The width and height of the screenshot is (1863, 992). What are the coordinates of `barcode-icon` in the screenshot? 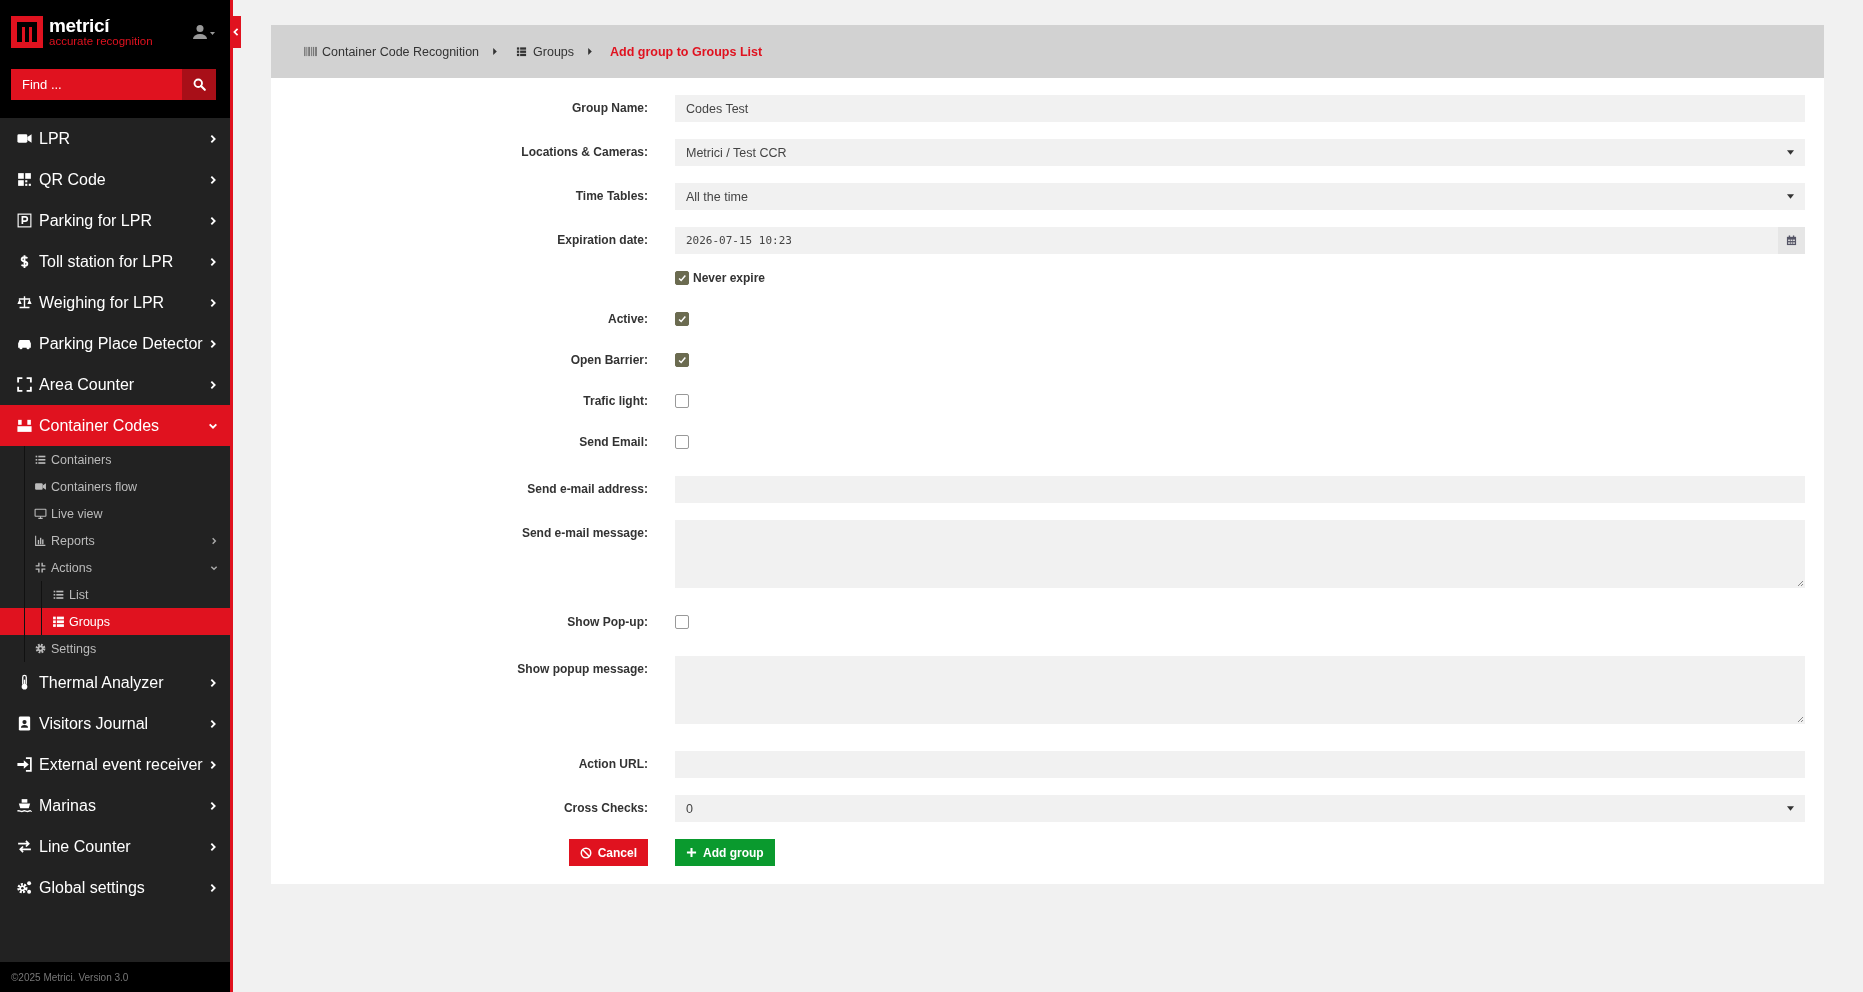 It's located at (310, 51).